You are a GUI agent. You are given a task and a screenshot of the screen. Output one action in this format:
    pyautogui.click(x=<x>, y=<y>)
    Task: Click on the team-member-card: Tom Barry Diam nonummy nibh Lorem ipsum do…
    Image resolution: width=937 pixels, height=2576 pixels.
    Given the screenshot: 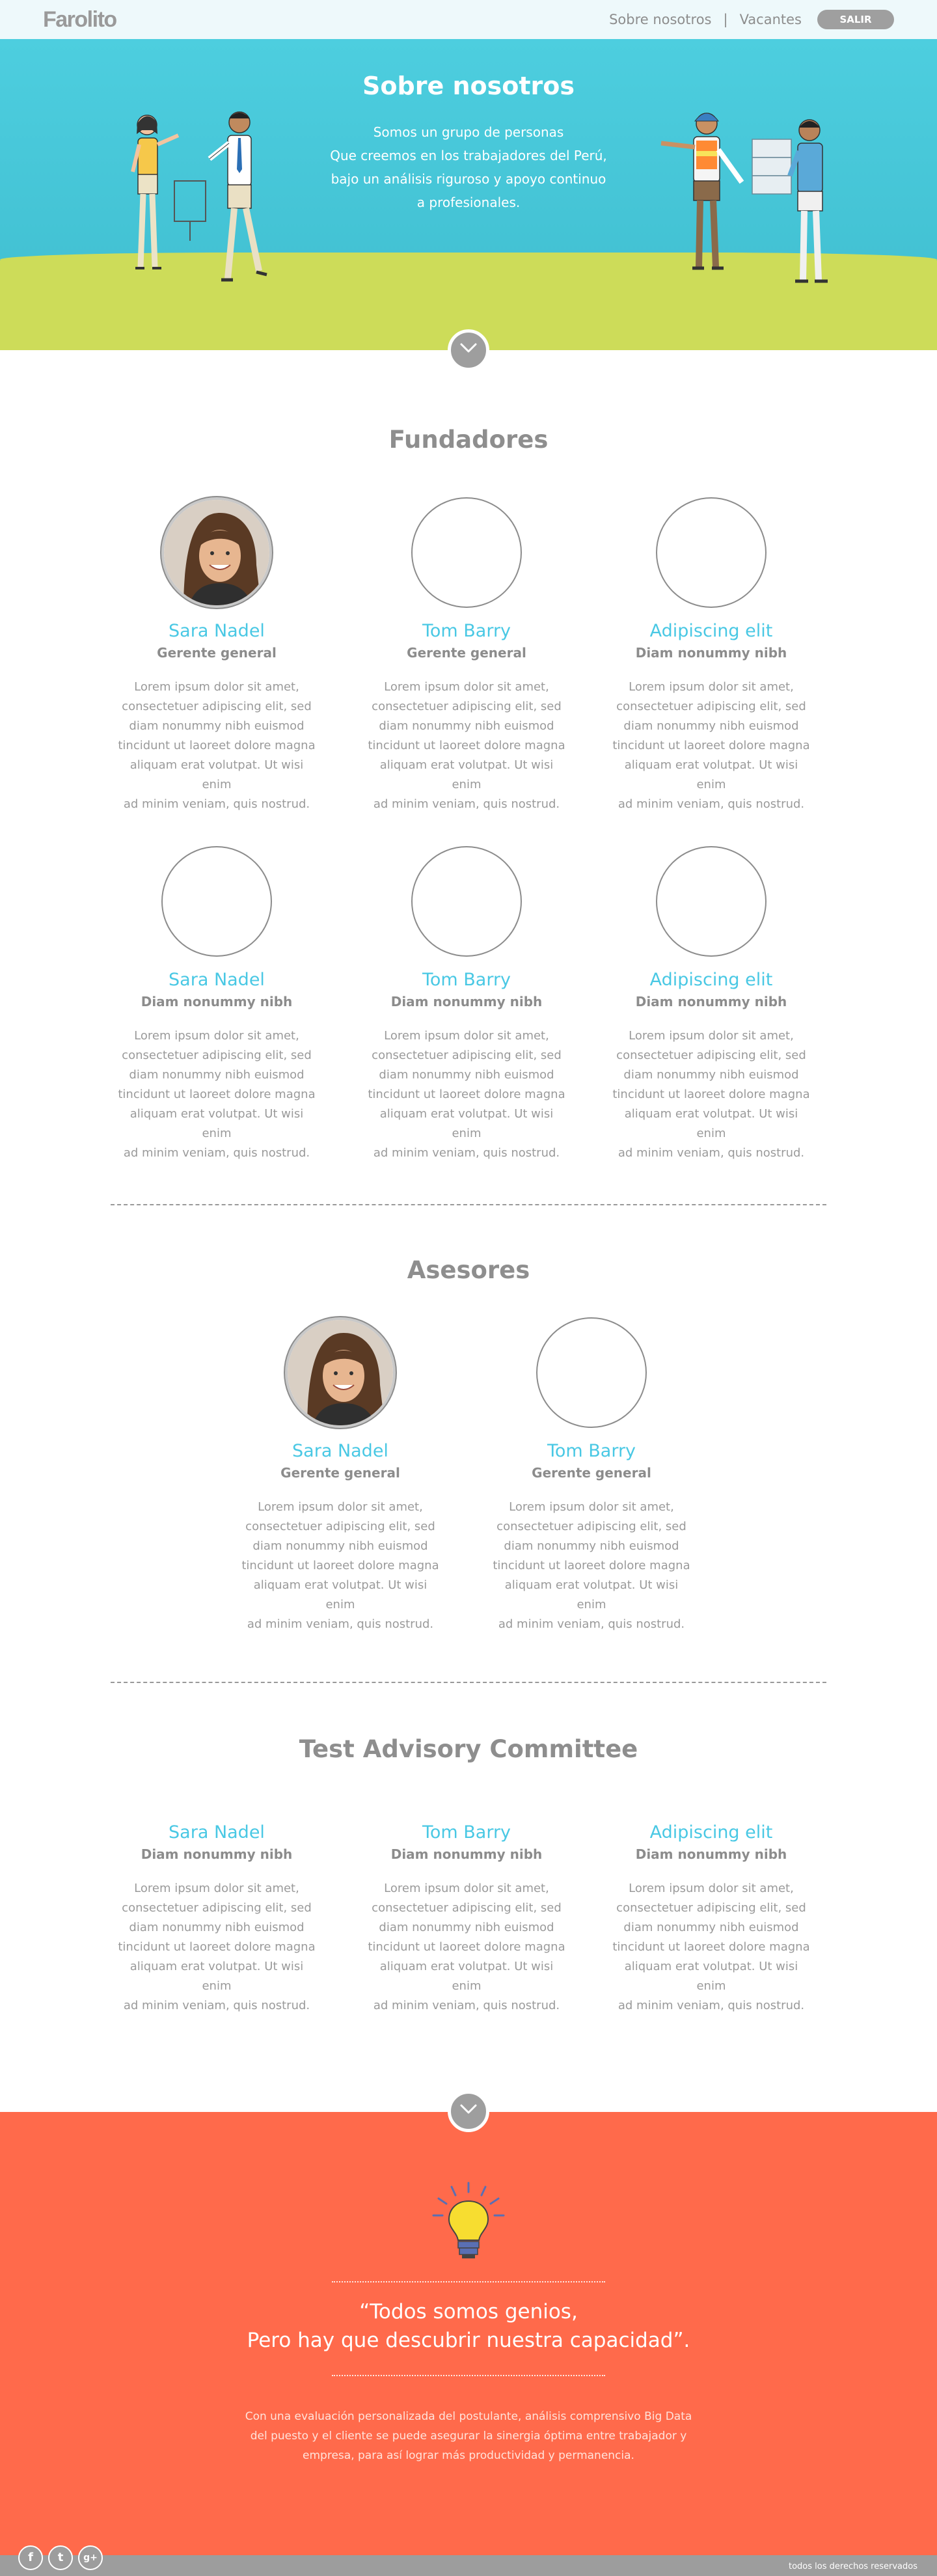 What is the action you would take?
    pyautogui.click(x=467, y=1913)
    